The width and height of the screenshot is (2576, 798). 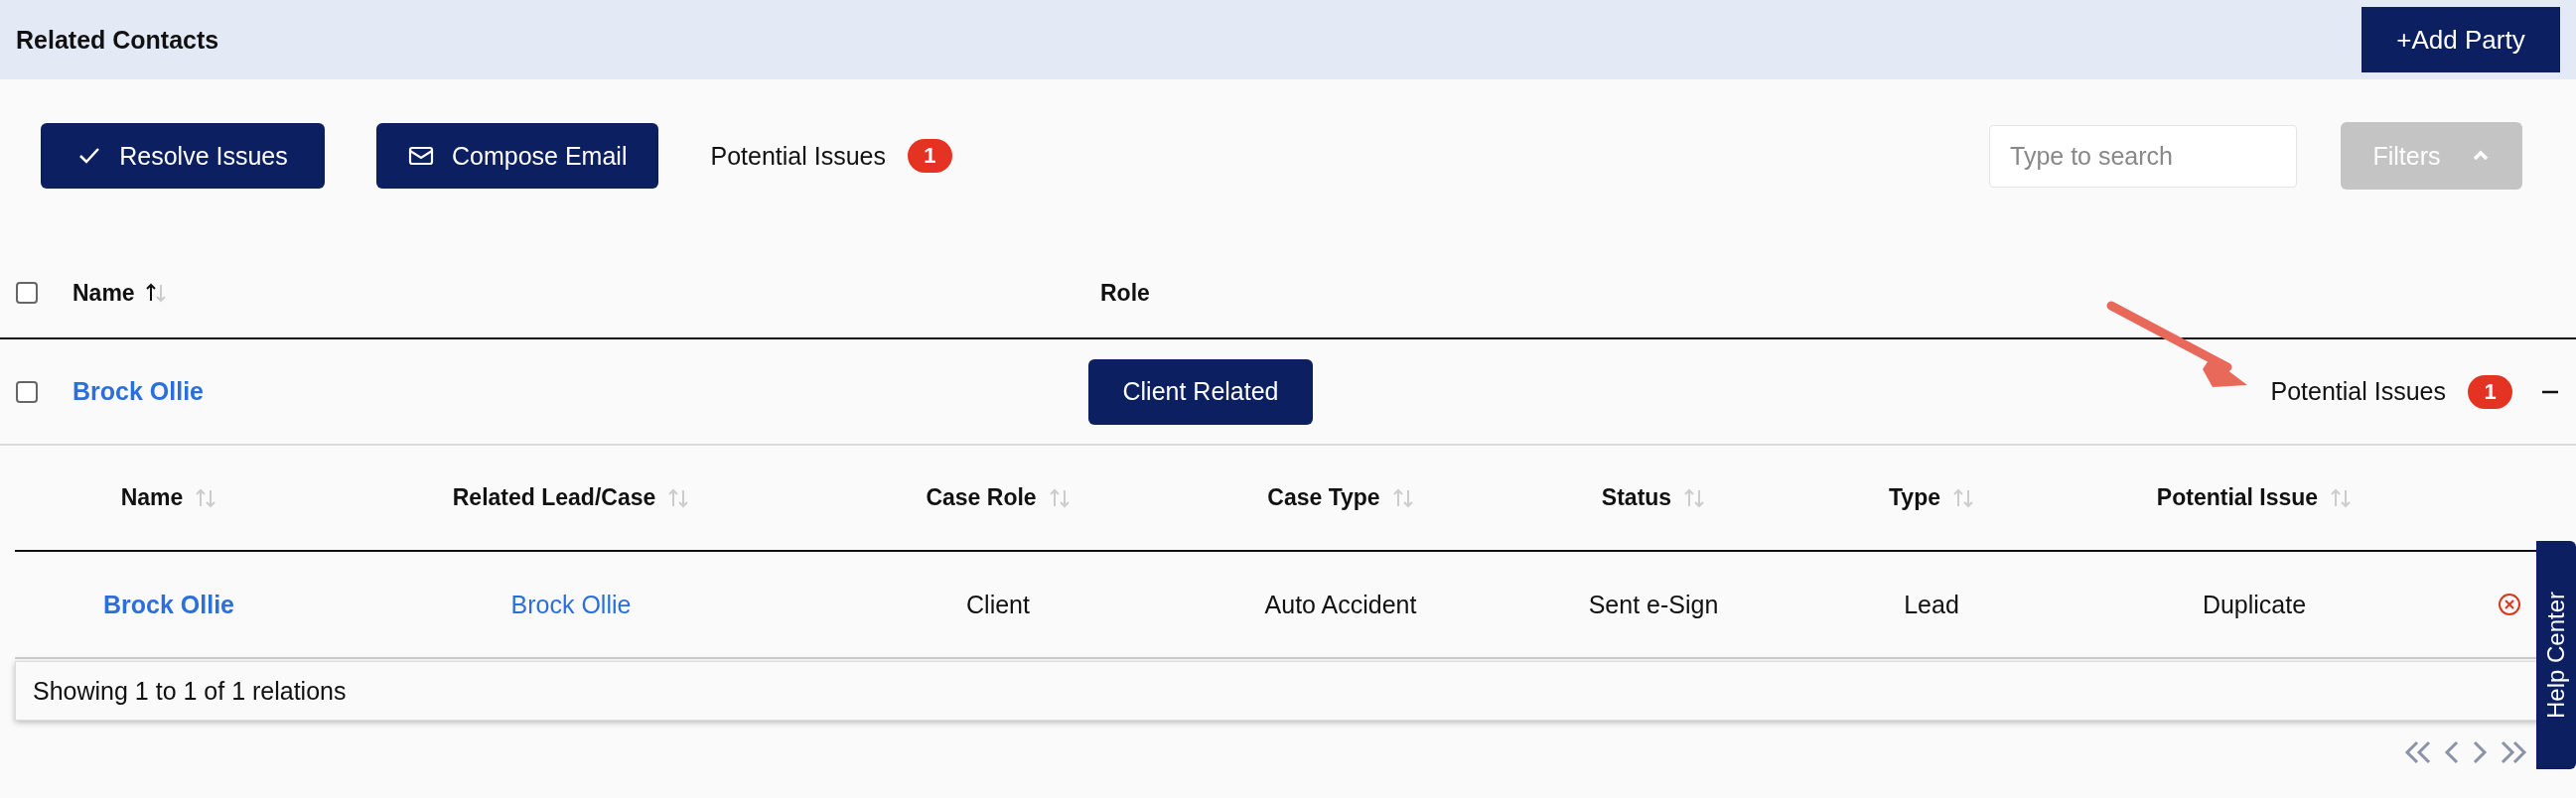 I want to click on first-page-icon, so click(x=2418, y=752).